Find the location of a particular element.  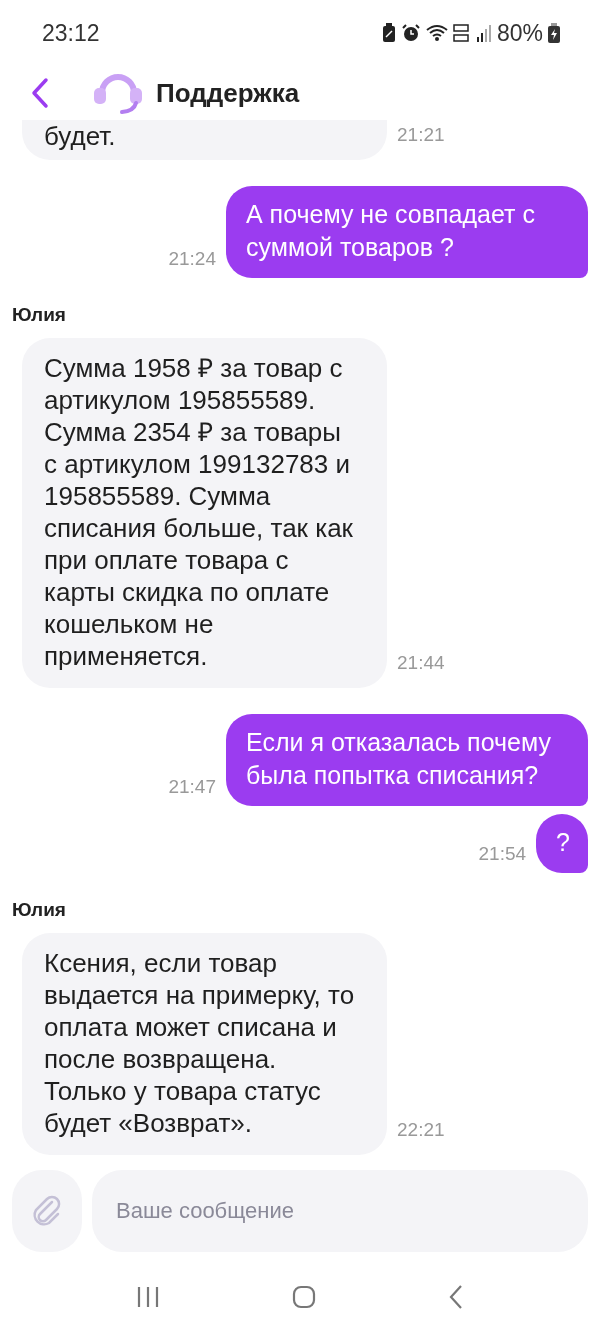

battery-level: 80% is located at coordinates (519, 33).